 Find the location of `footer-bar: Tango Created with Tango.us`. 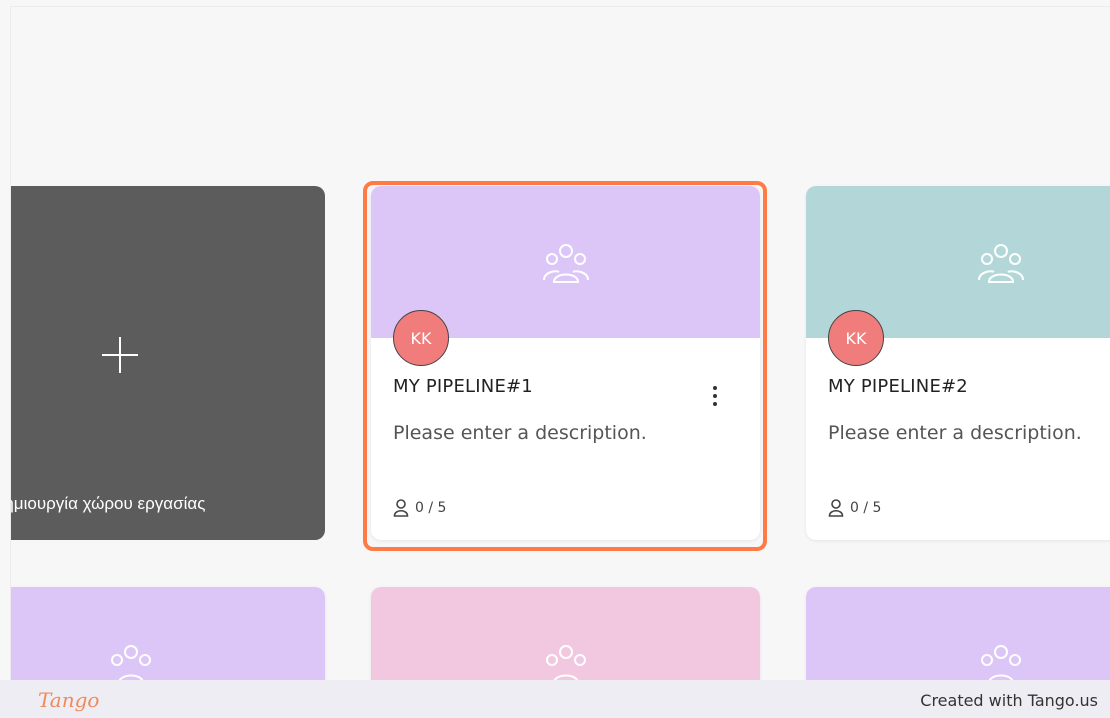

footer-bar: Tango Created with Tango.us is located at coordinates (555, 699).